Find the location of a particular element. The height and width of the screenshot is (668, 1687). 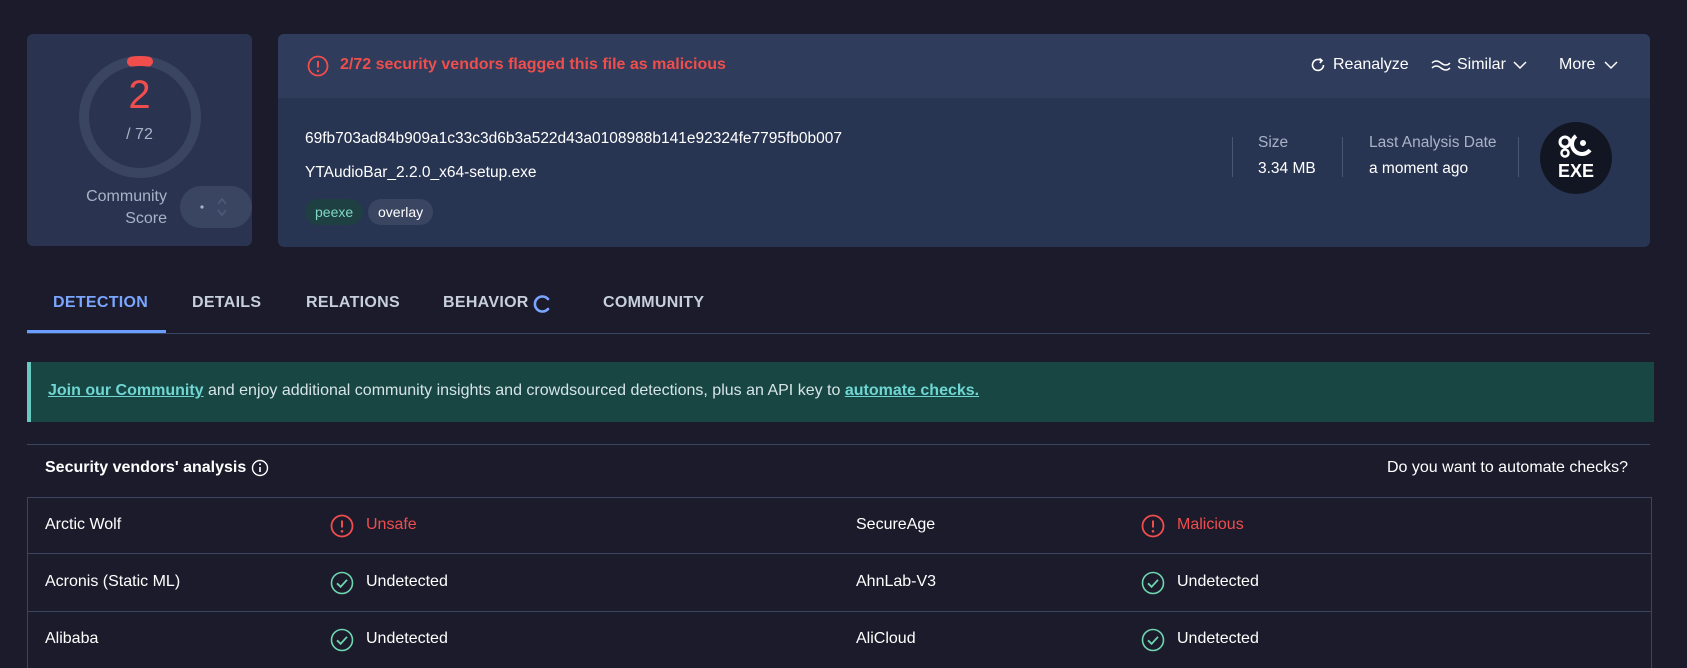

community-vote-button is located at coordinates (216, 207).